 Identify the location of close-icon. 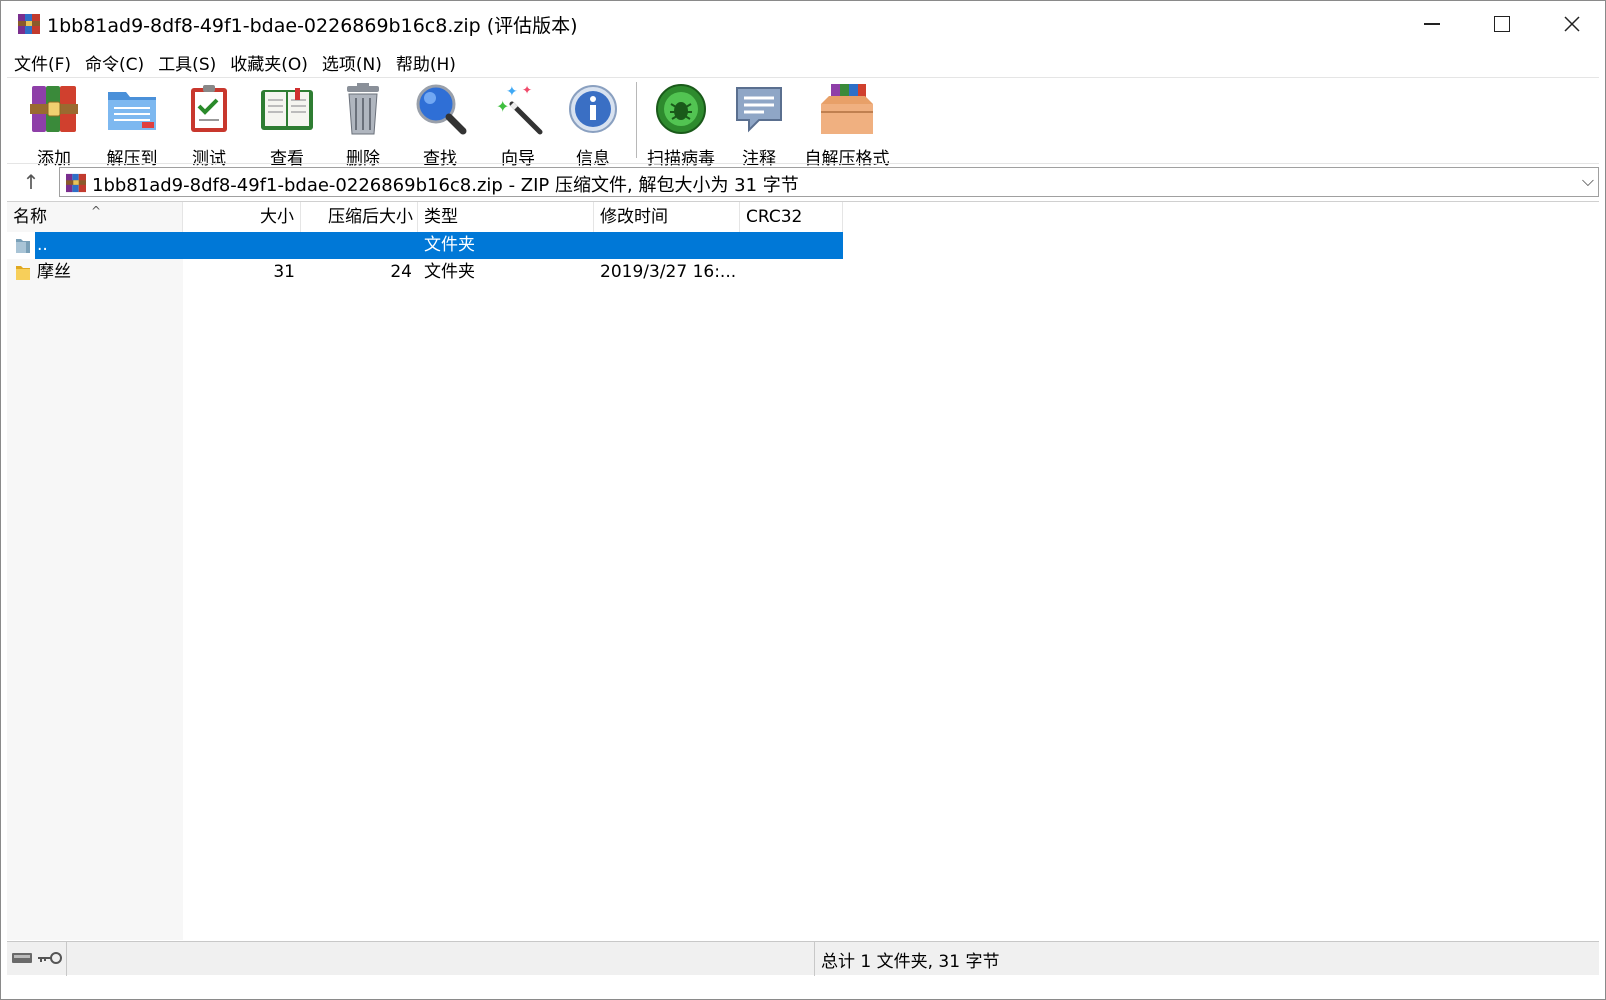
(1572, 24).